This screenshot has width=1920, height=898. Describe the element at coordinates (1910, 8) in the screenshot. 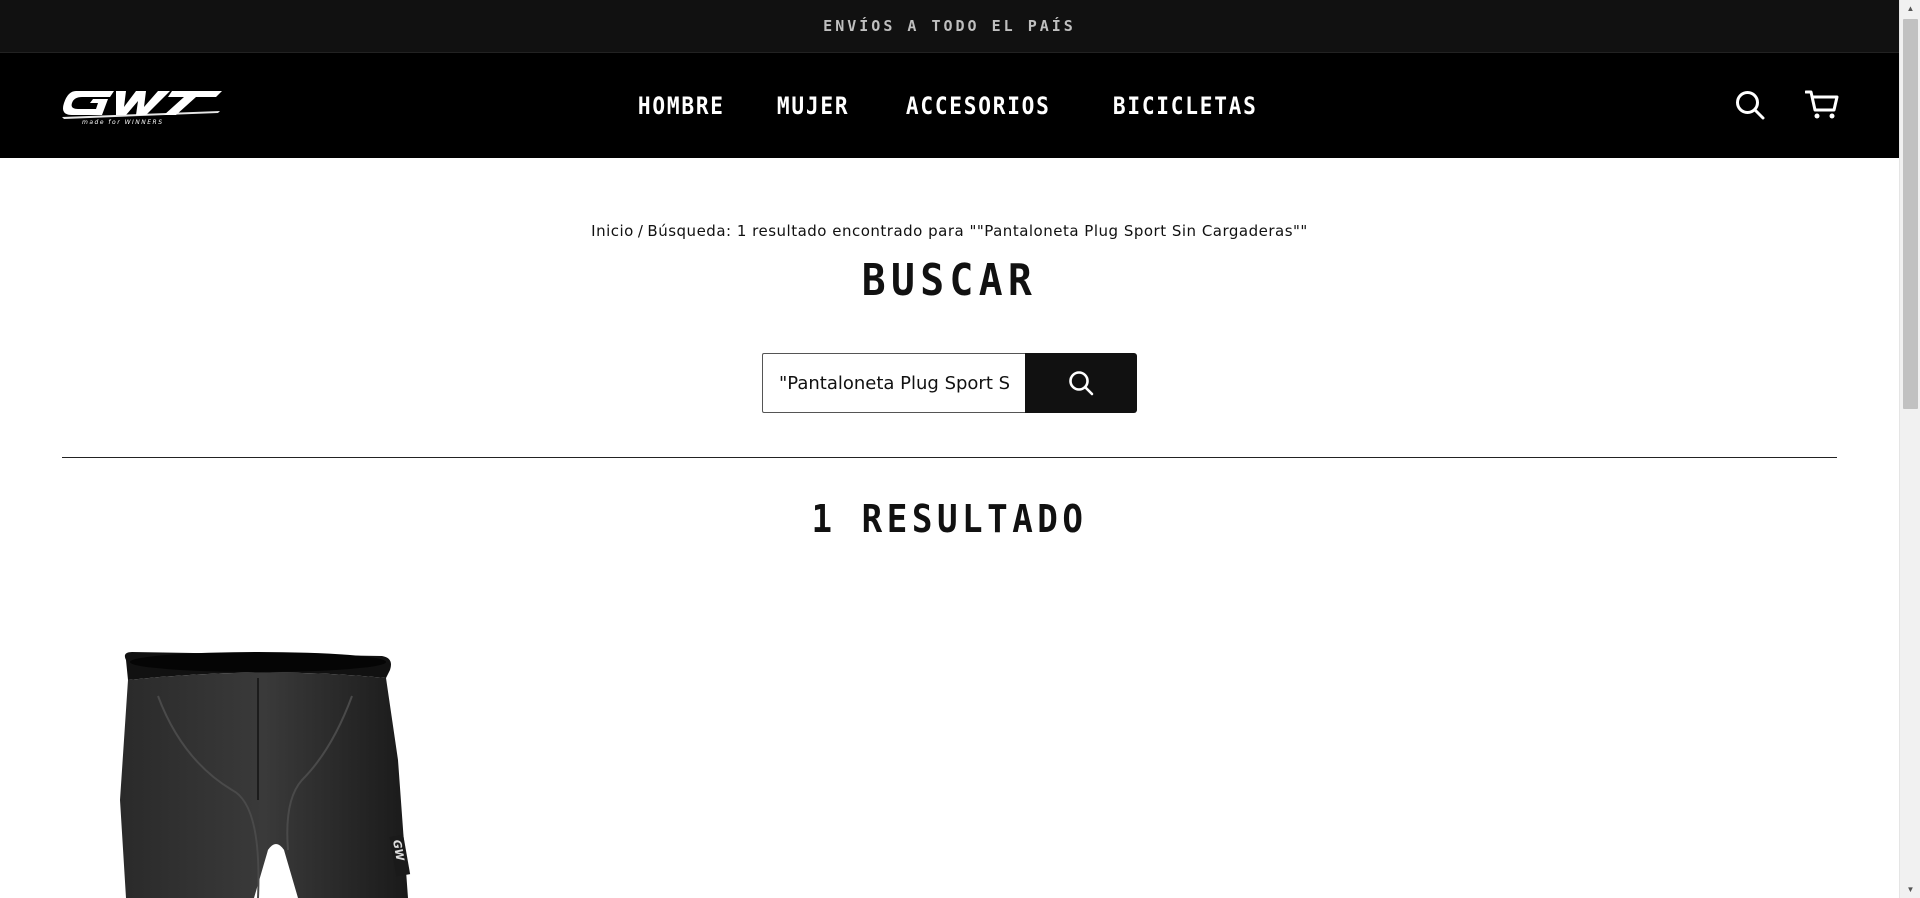

I see `scroll-up-arrow-icon: ▲` at that location.